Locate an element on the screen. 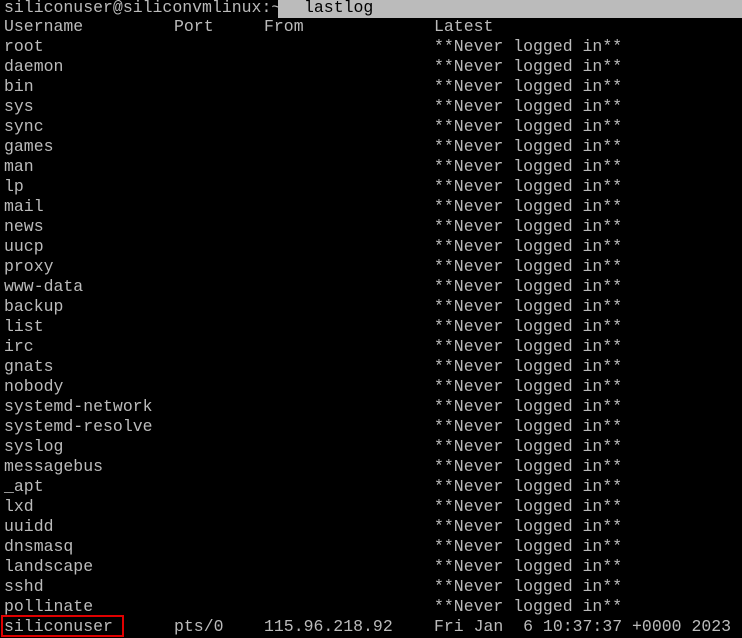  table-row: sync **Never logged in** is located at coordinates (373, 127).